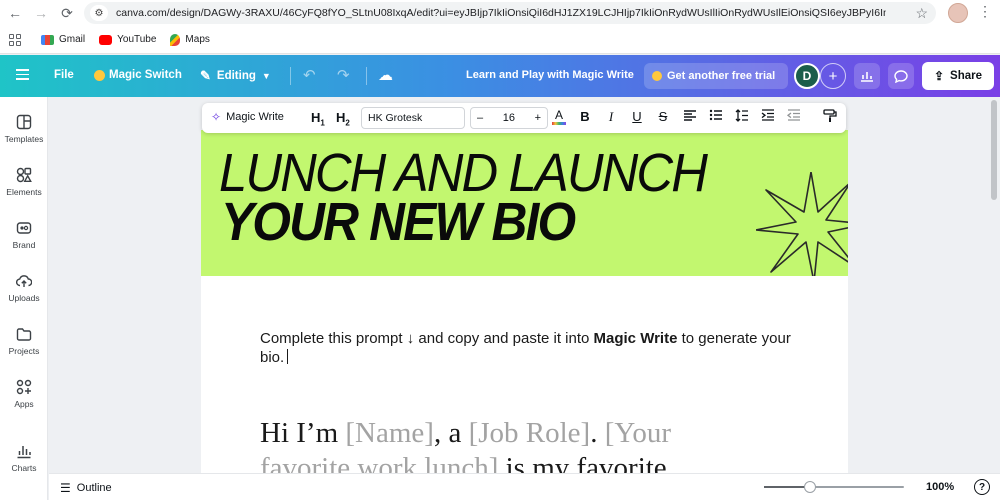 This screenshot has height=500, width=1000. Describe the element at coordinates (24, 122) in the screenshot. I see `templates-icon` at that location.